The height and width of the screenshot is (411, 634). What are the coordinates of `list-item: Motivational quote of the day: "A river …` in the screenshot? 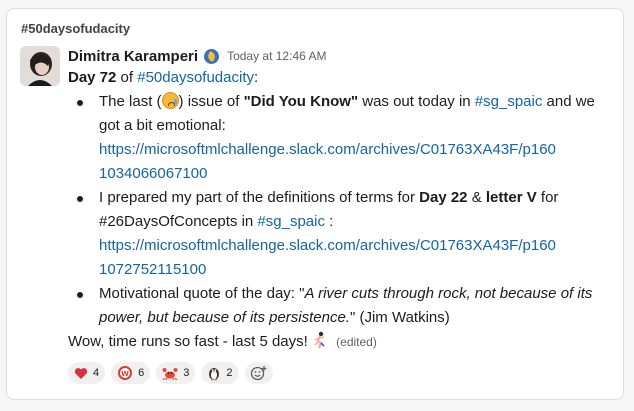 It's located at (340, 306).